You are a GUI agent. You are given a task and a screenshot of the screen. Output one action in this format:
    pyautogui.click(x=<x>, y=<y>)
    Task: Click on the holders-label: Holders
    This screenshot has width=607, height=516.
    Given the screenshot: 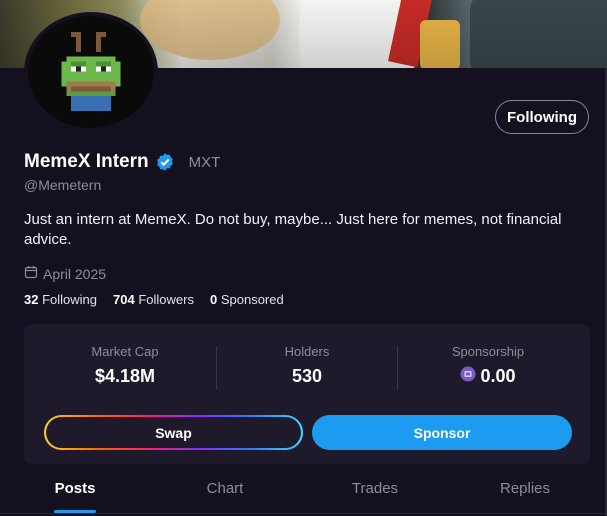 What is the action you would take?
    pyautogui.click(x=307, y=351)
    